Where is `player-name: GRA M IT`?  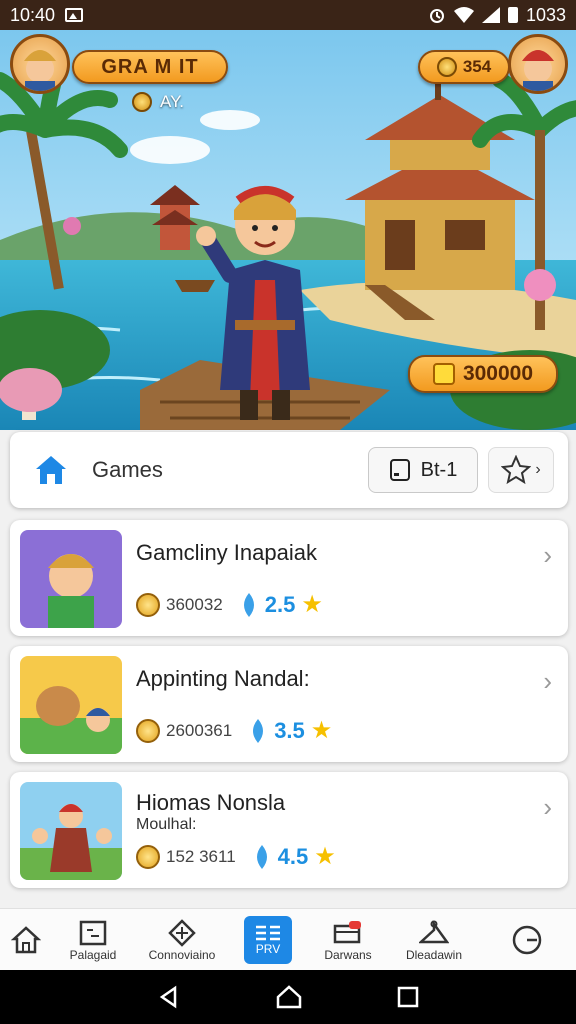 player-name: GRA M IT is located at coordinates (150, 66).